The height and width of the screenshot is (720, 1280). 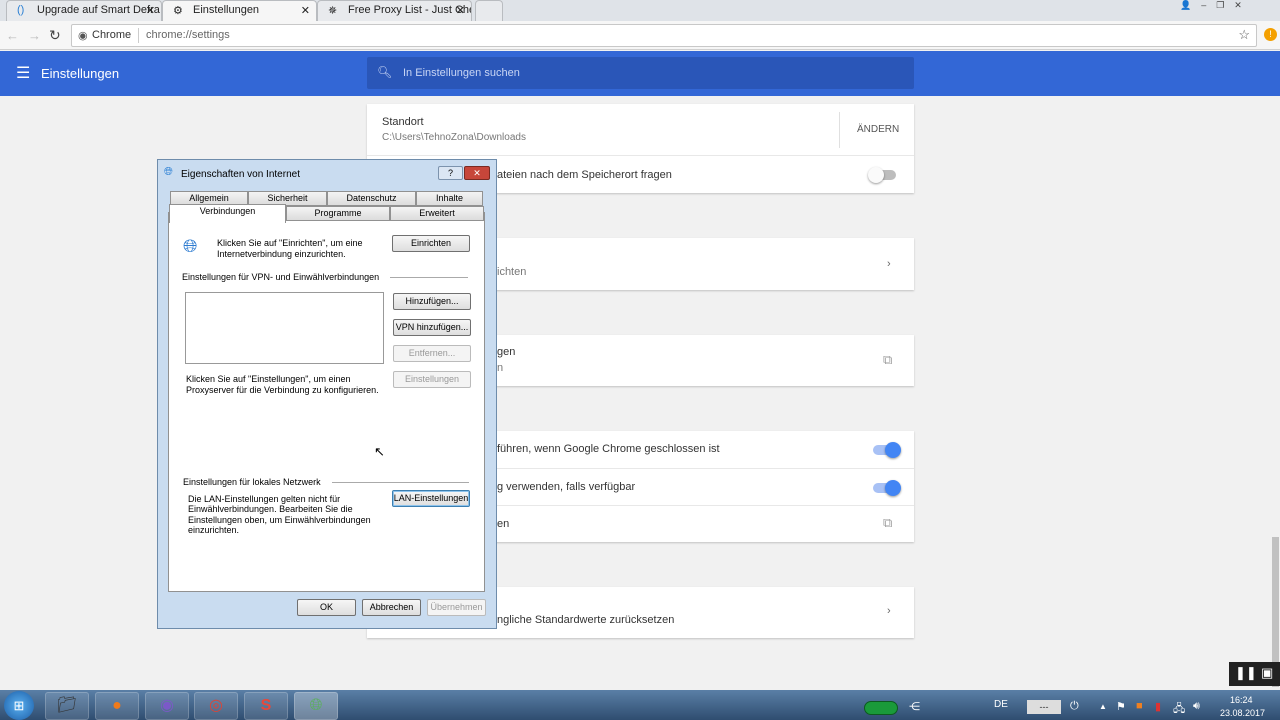 I want to click on new-tab-button, so click(x=489, y=10).